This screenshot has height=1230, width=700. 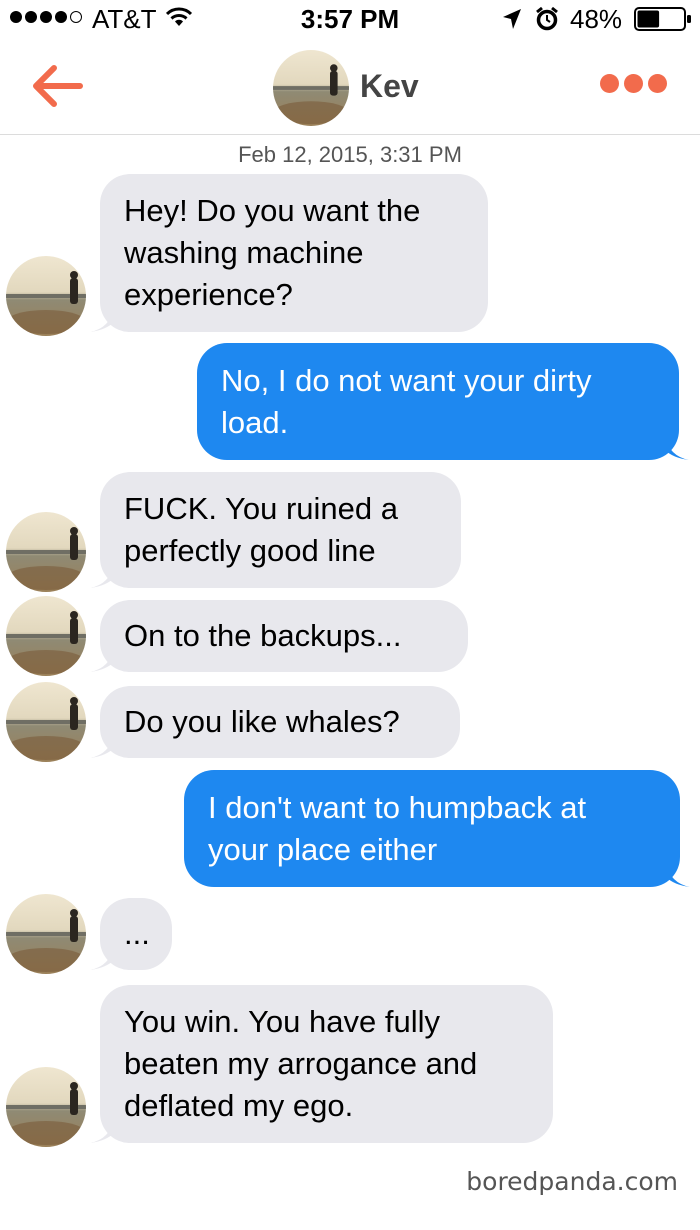 I want to click on incoming-message-bubble: Do you like whales?, so click(x=280, y=722).